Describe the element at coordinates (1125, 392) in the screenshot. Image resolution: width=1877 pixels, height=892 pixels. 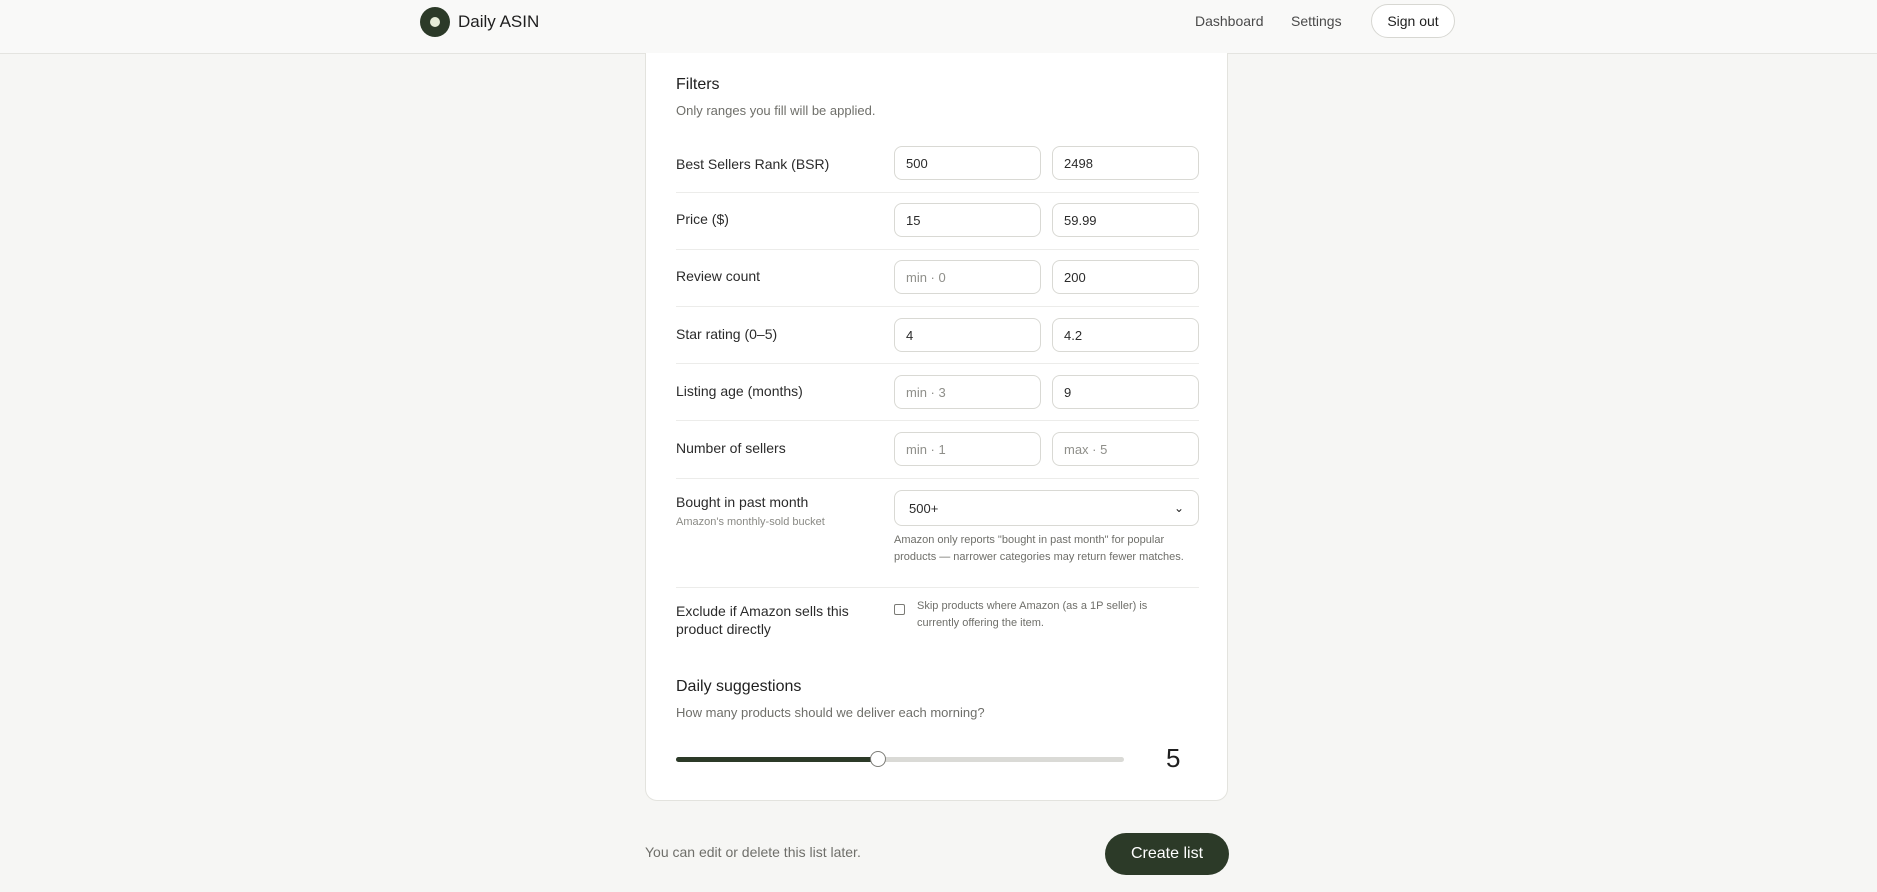
I see `age-max-input` at that location.